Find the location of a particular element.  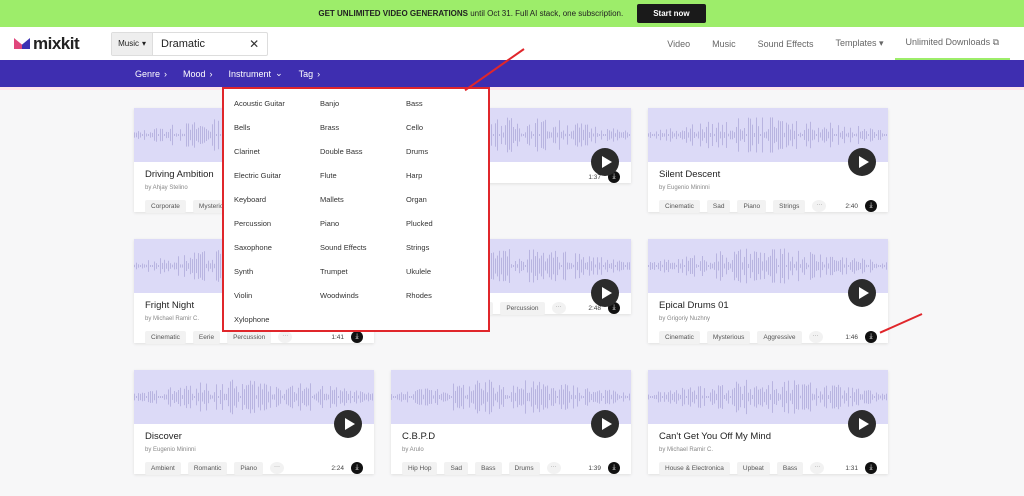

clear-search-icon: ✕ is located at coordinates (258, 44).